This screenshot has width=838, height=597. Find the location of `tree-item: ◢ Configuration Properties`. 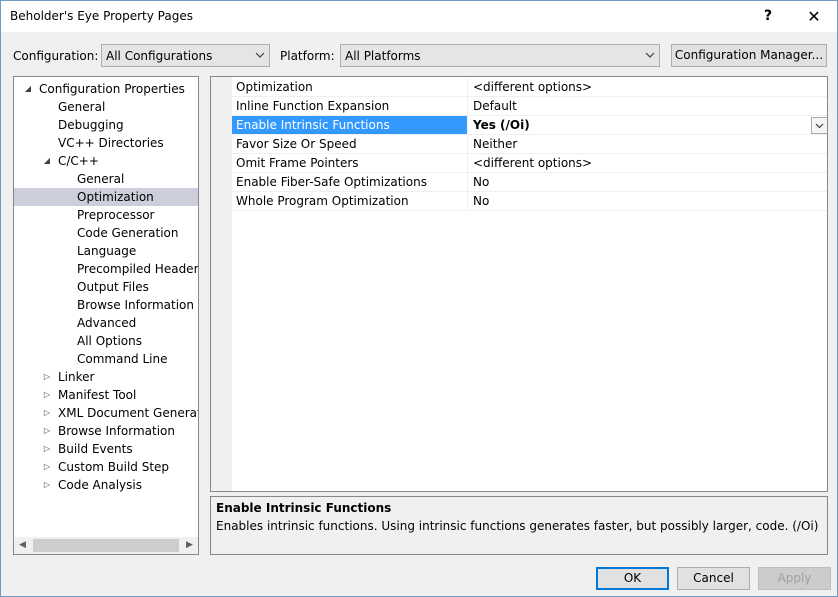

tree-item: ◢ Configuration Properties is located at coordinates (106, 89).